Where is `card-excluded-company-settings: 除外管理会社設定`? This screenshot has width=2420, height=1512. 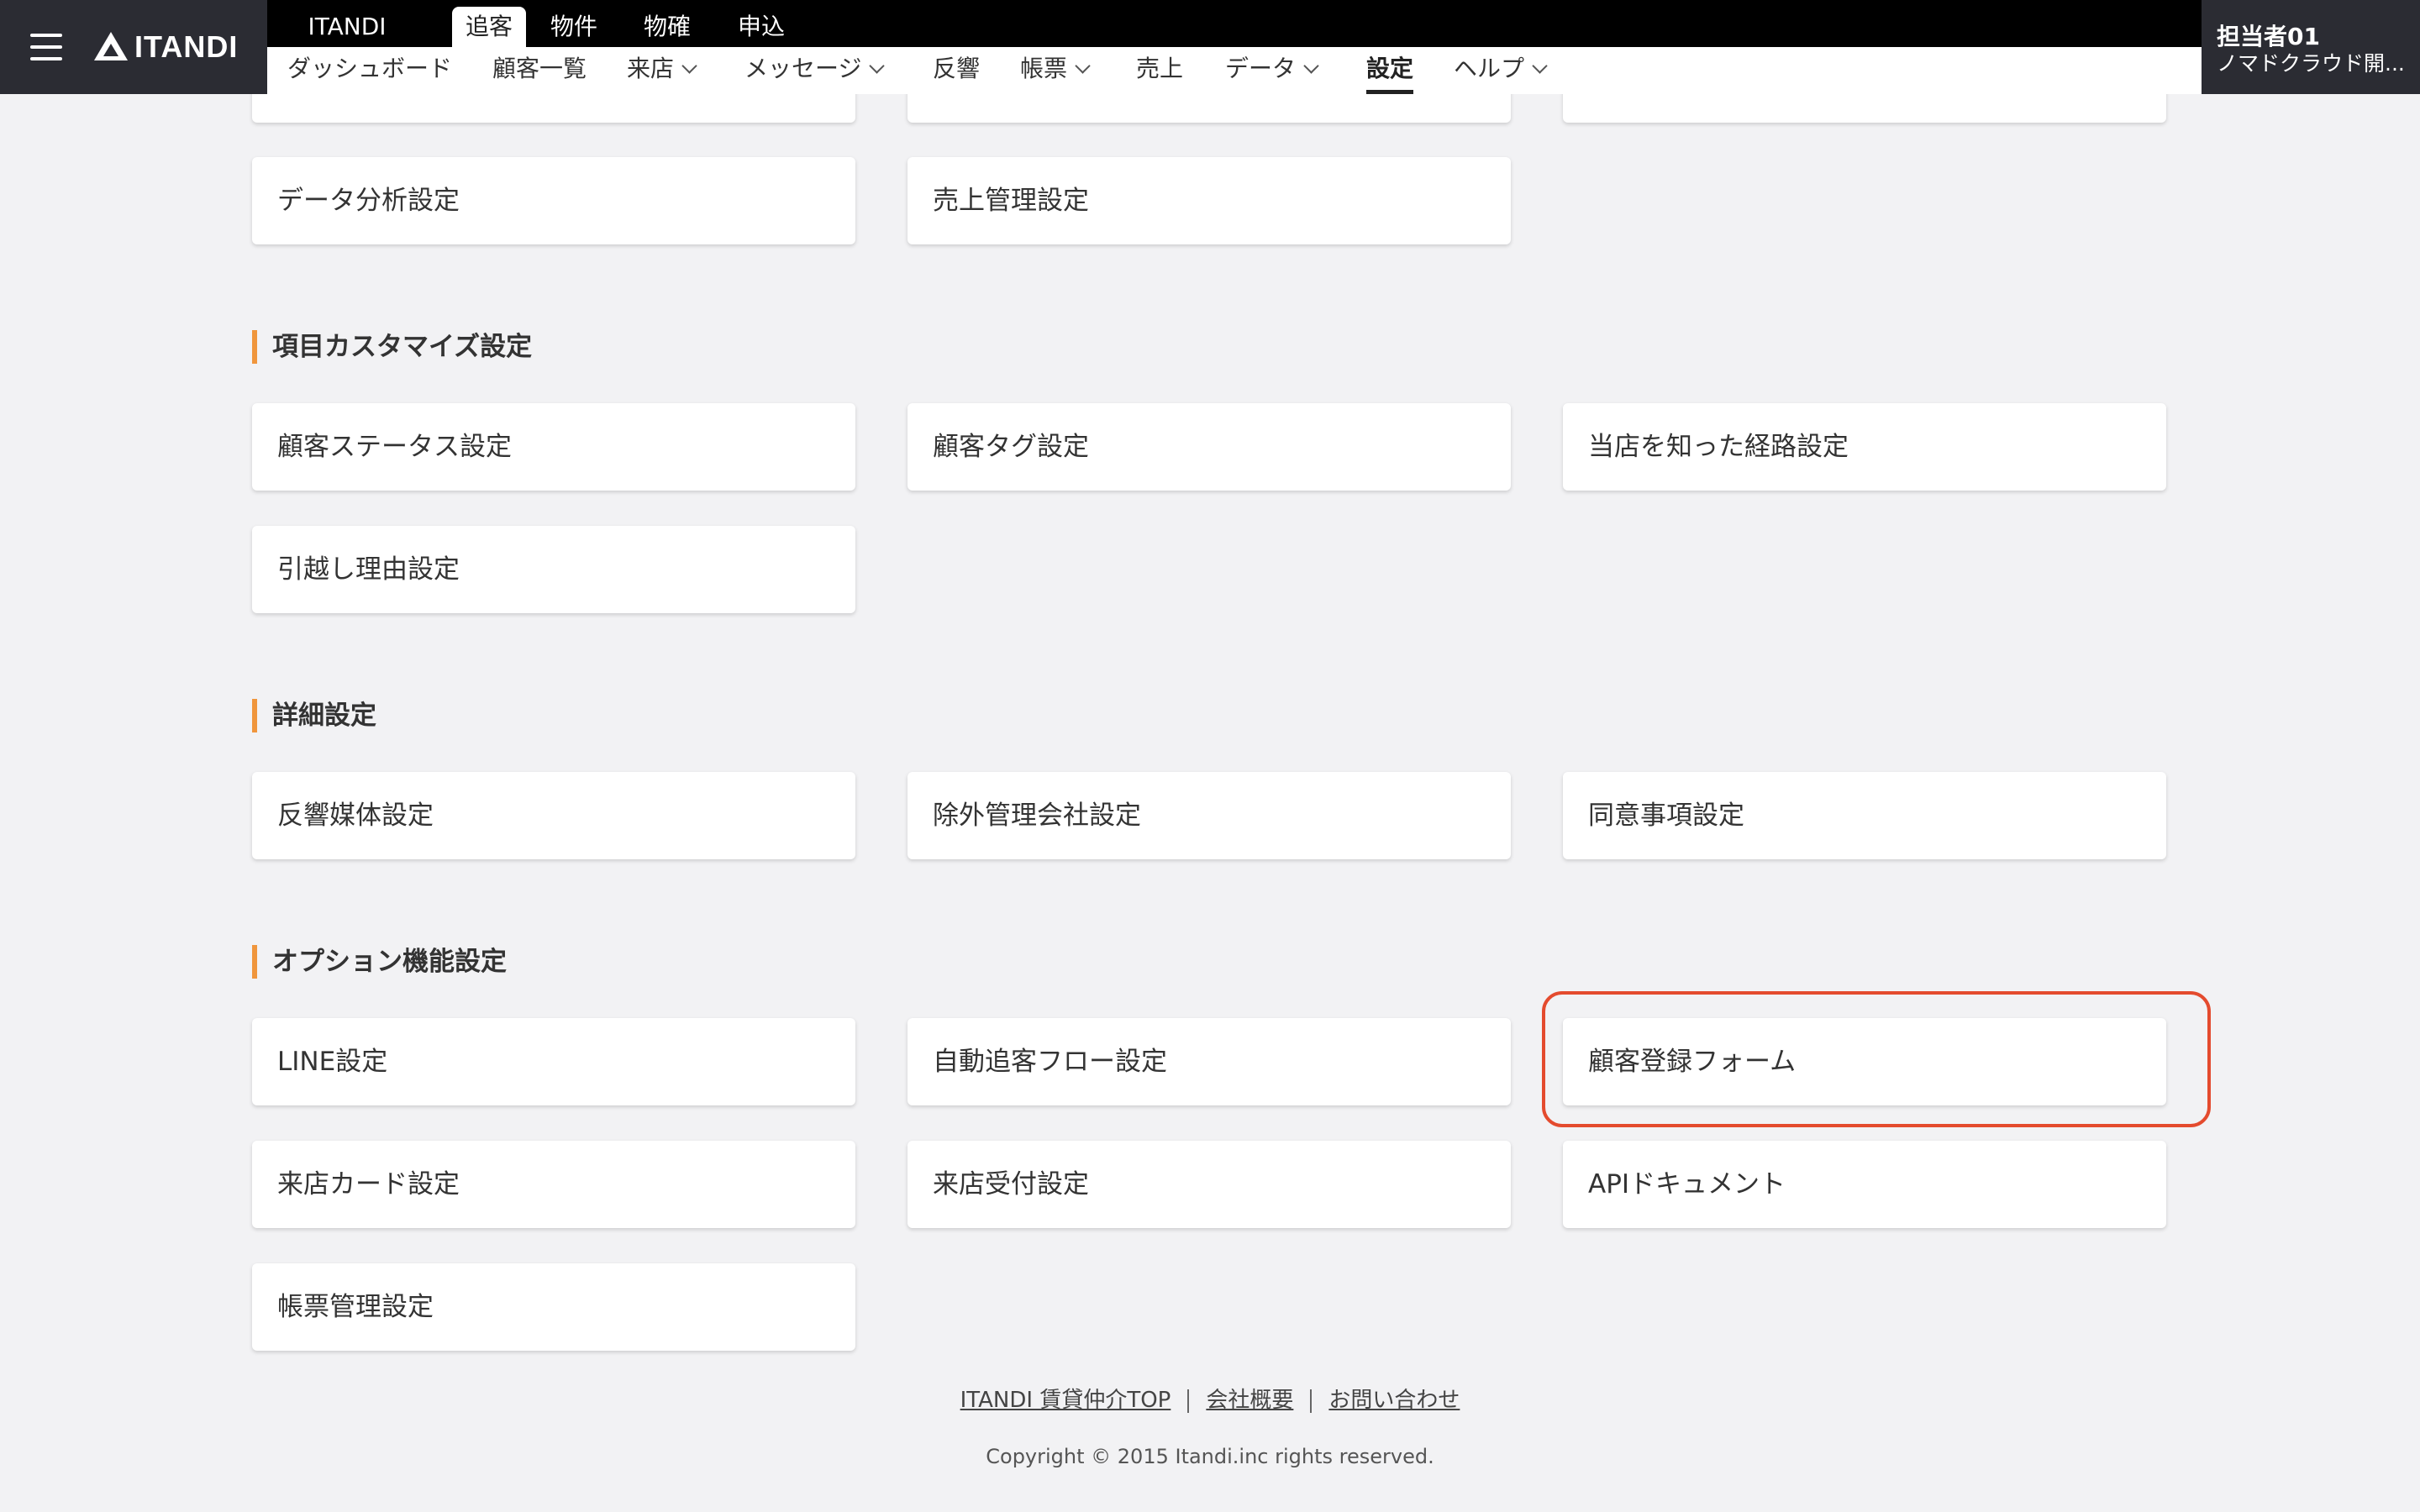
card-excluded-company-settings: 除外管理会社設定 is located at coordinates (1209, 815).